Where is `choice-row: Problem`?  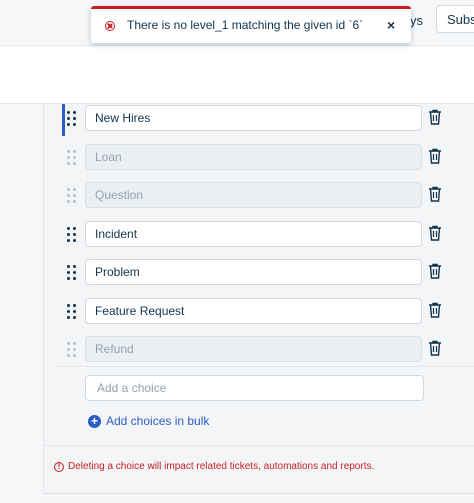
choice-row: Problem is located at coordinates (262, 273).